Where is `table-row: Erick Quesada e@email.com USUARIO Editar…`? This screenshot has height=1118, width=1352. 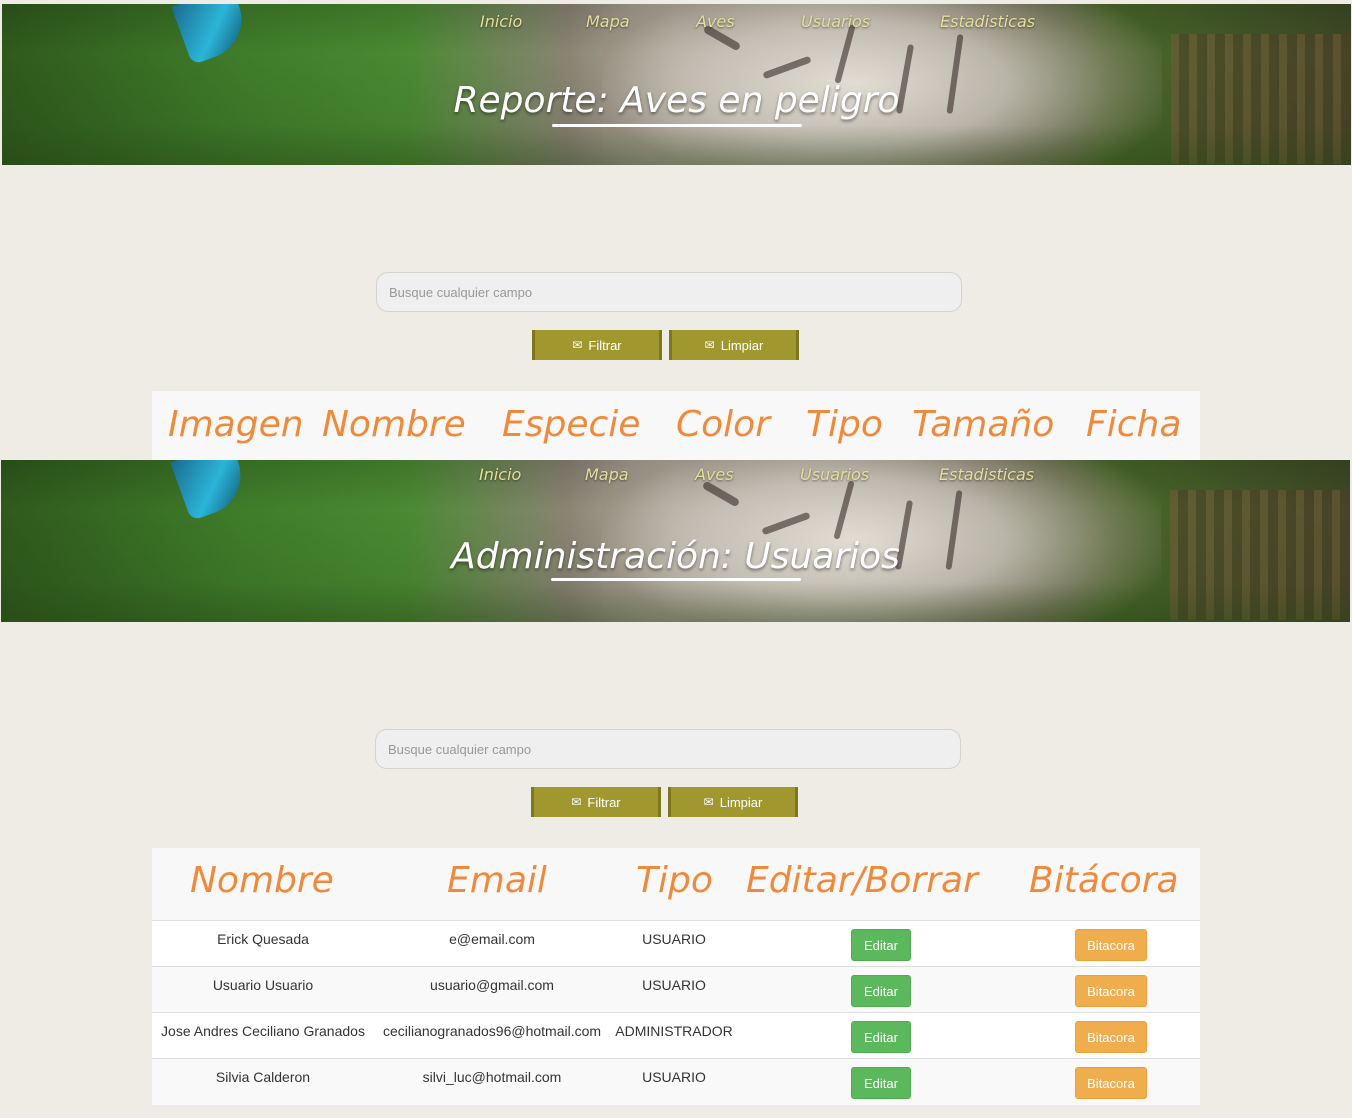
table-row: Erick Quesada e@email.com USUARIO Editar… is located at coordinates (676, 943).